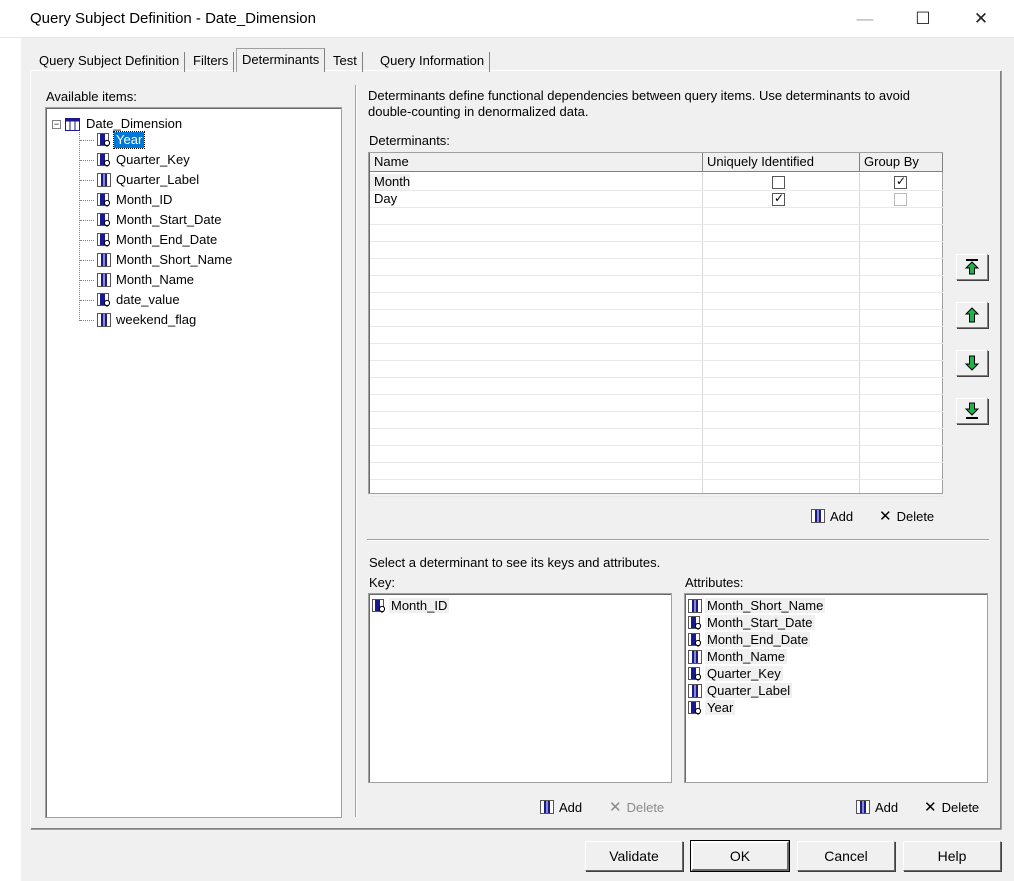  What do you see at coordinates (749, 690) in the screenshot?
I see `list-item-label: Quarter_Label` at bounding box center [749, 690].